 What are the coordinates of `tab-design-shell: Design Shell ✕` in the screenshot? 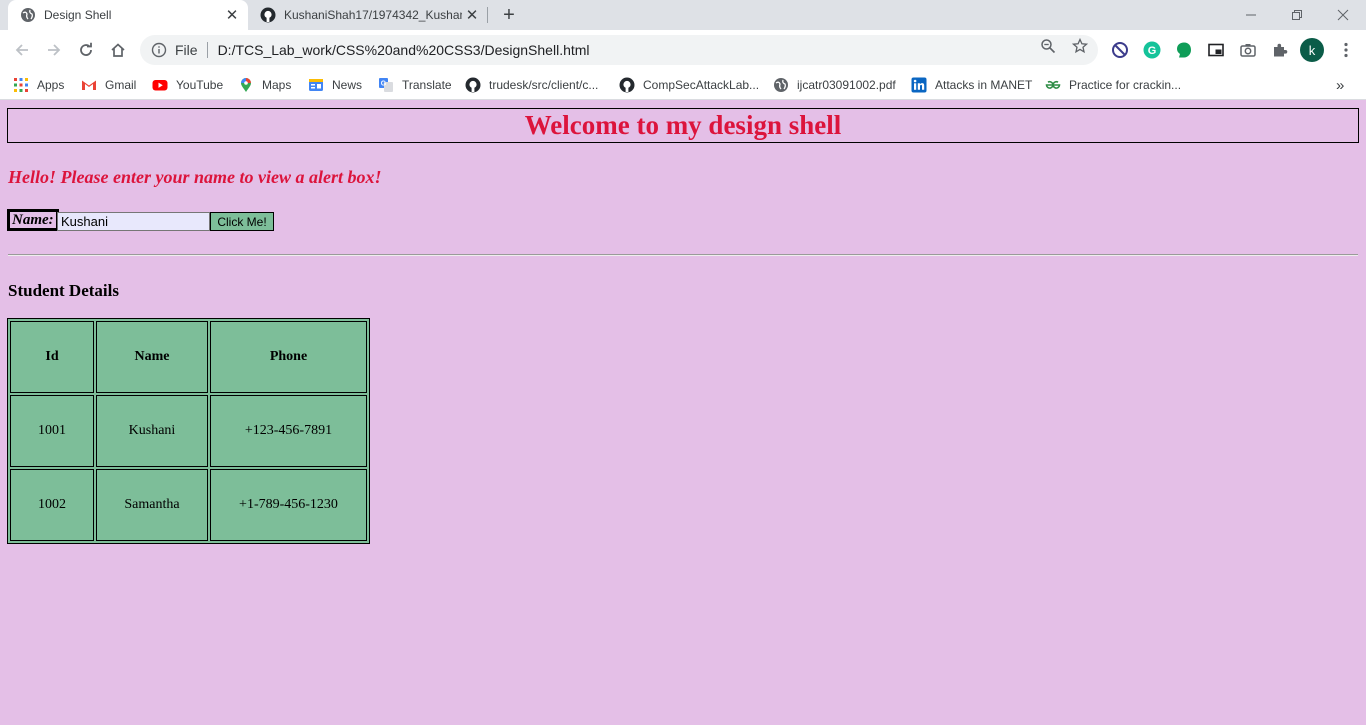 It's located at (128, 15).